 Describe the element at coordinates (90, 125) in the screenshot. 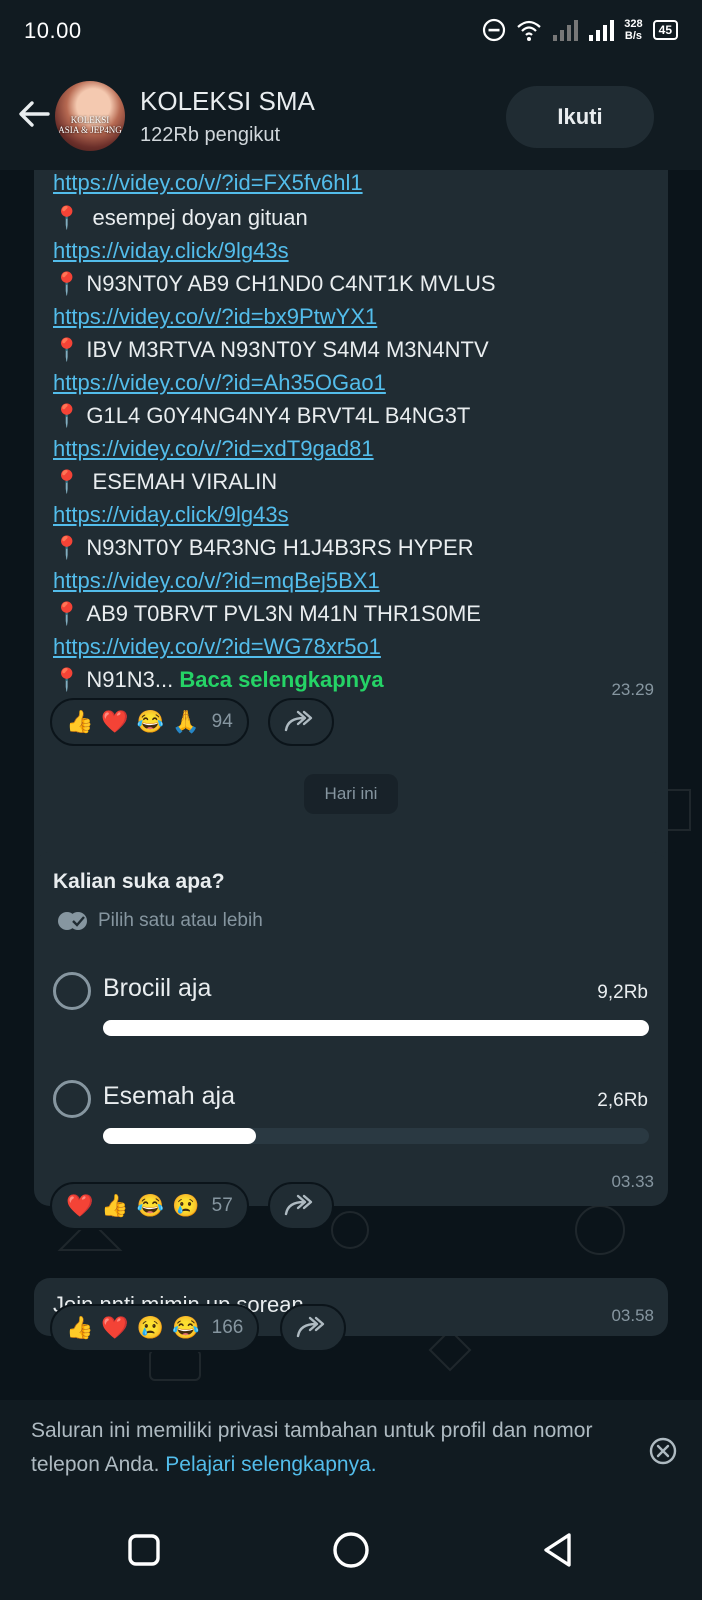

I see `avatar-logo-text: KOLEKSI ASIA & JEP4NG` at that location.